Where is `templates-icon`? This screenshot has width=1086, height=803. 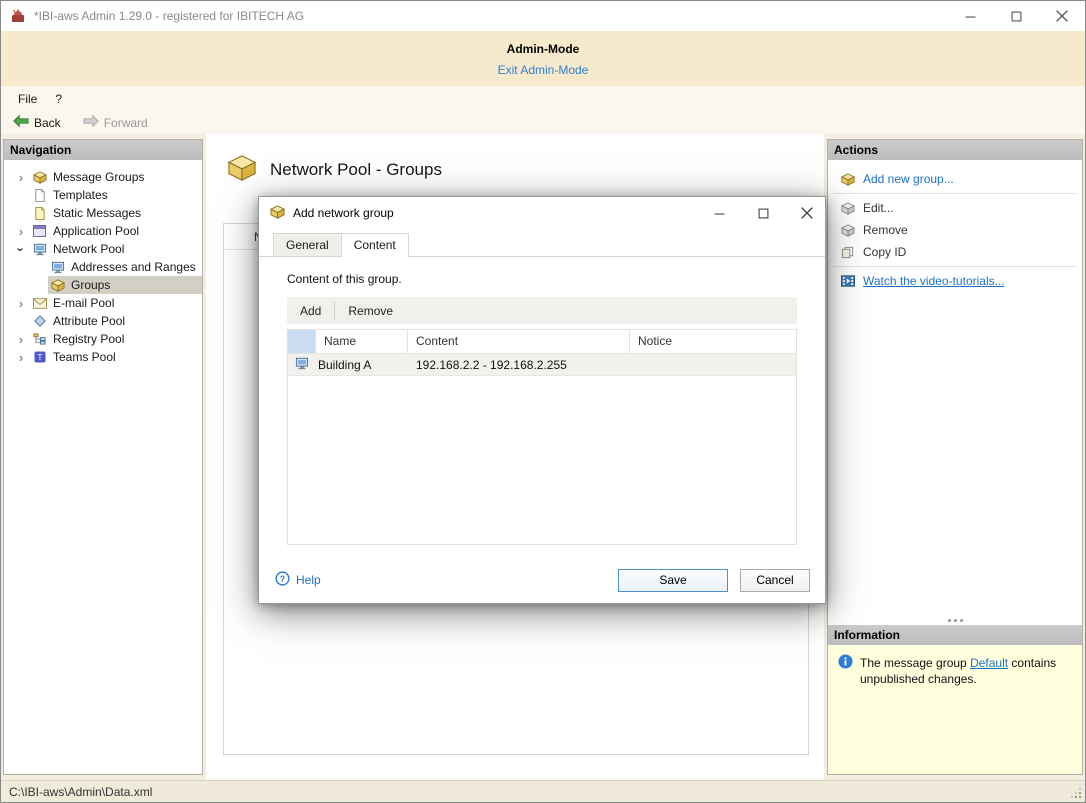
templates-icon is located at coordinates (39, 195).